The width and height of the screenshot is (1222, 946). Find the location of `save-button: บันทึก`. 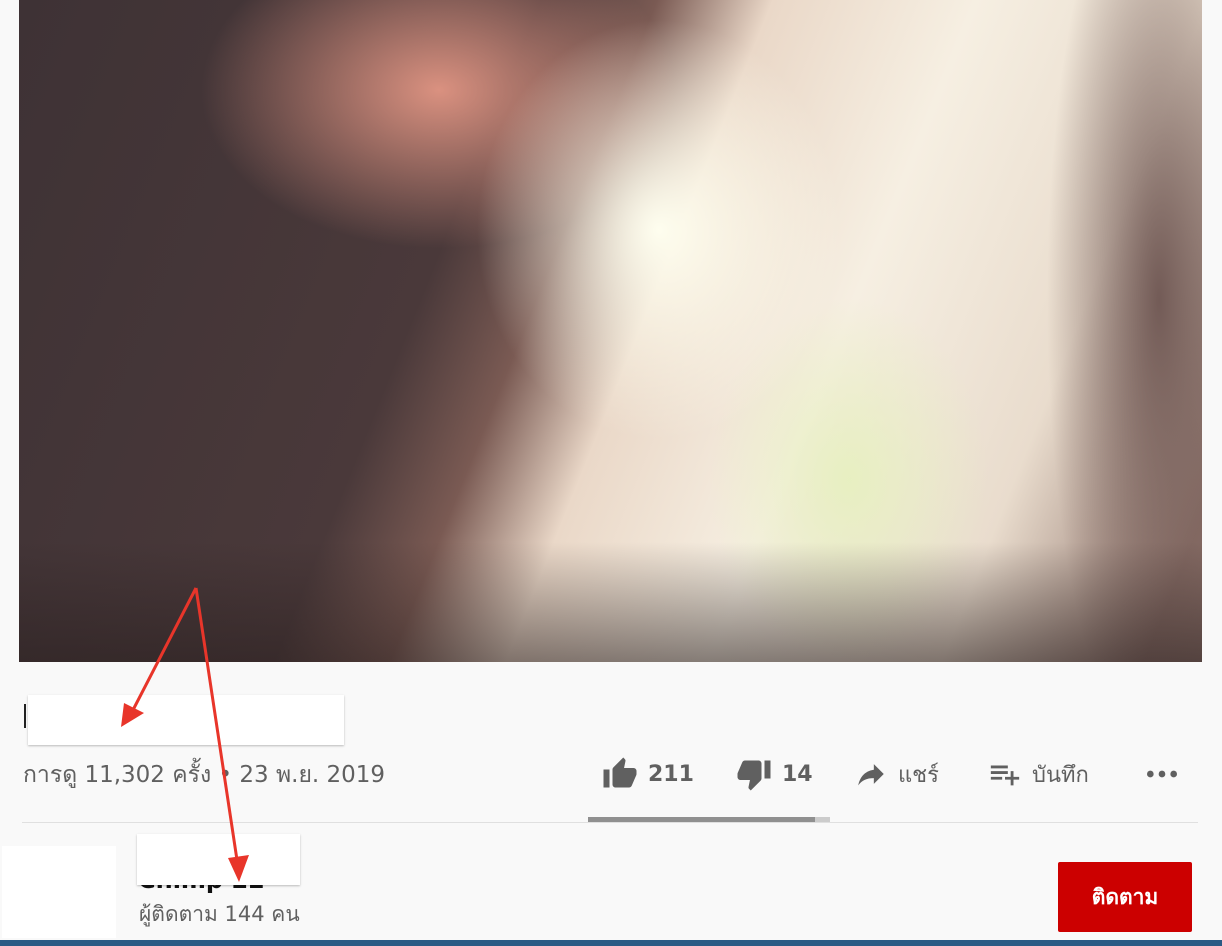

save-button: บันทึก is located at coordinates (1038, 774).